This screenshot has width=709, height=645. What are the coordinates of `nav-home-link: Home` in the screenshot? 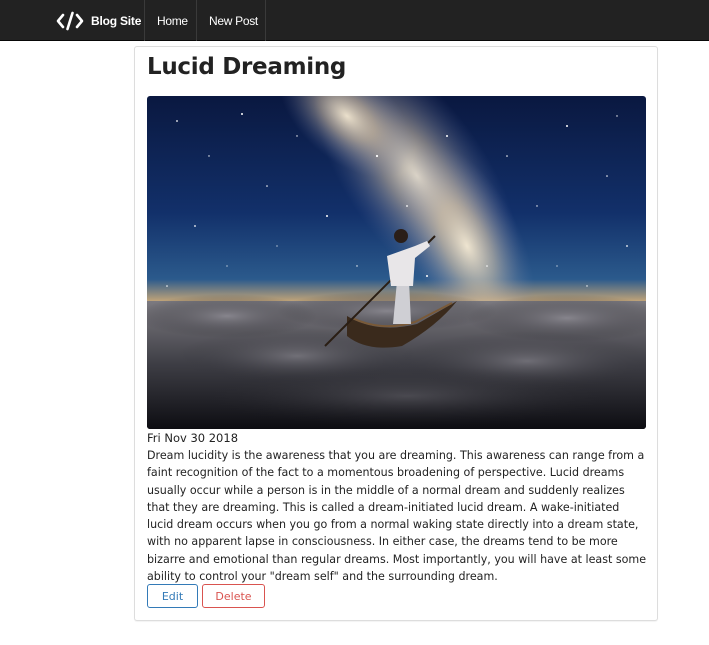 It's located at (172, 20).